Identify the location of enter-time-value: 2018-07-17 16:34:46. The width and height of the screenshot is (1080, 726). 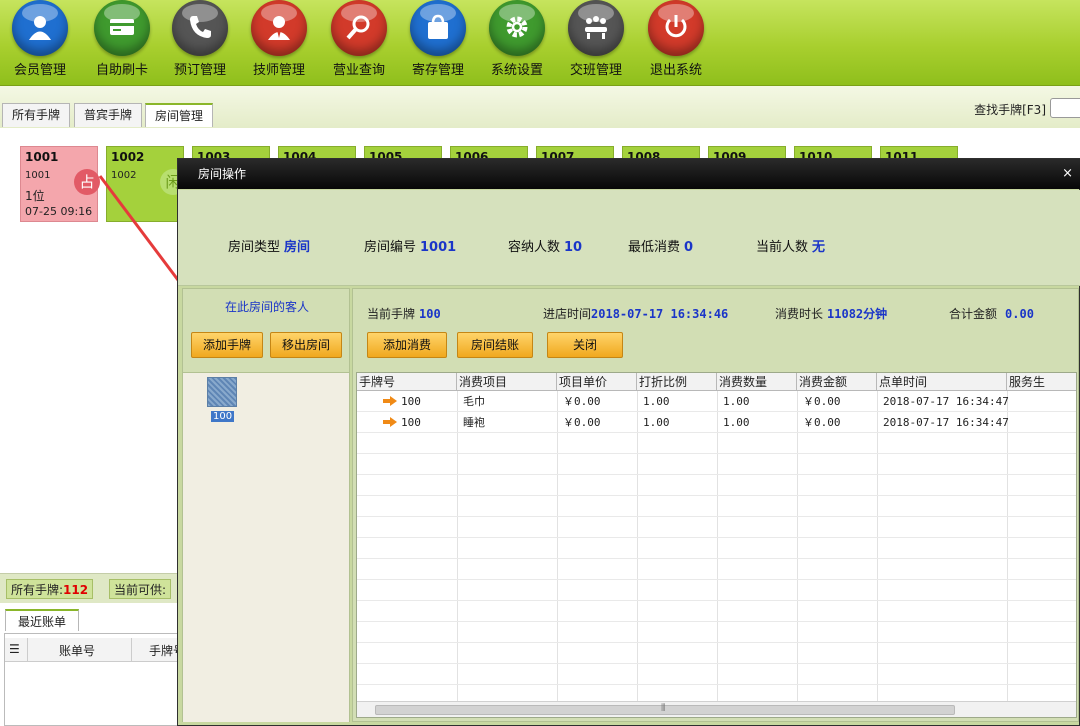
(660, 314).